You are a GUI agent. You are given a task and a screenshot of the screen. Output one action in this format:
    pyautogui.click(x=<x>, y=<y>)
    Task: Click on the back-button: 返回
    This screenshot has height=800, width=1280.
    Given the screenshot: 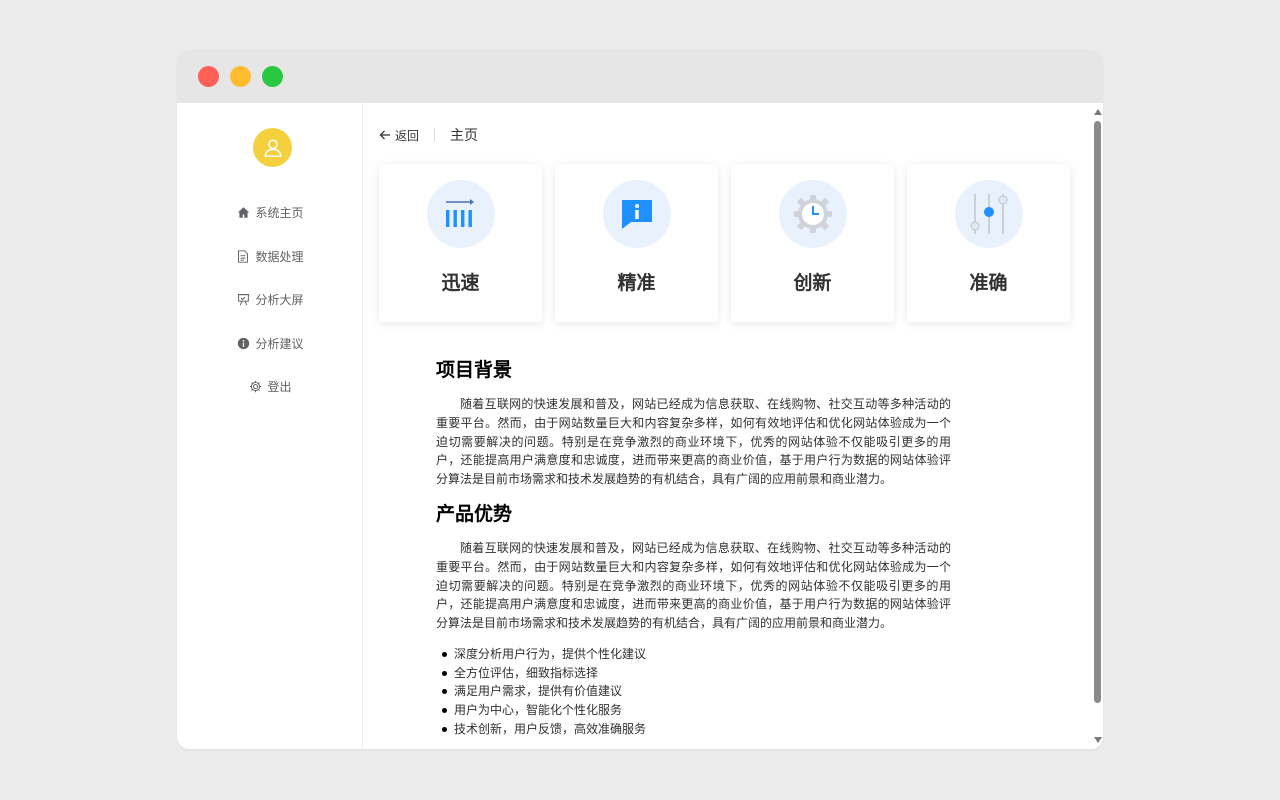 What is the action you would take?
    pyautogui.click(x=399, y=135)
    